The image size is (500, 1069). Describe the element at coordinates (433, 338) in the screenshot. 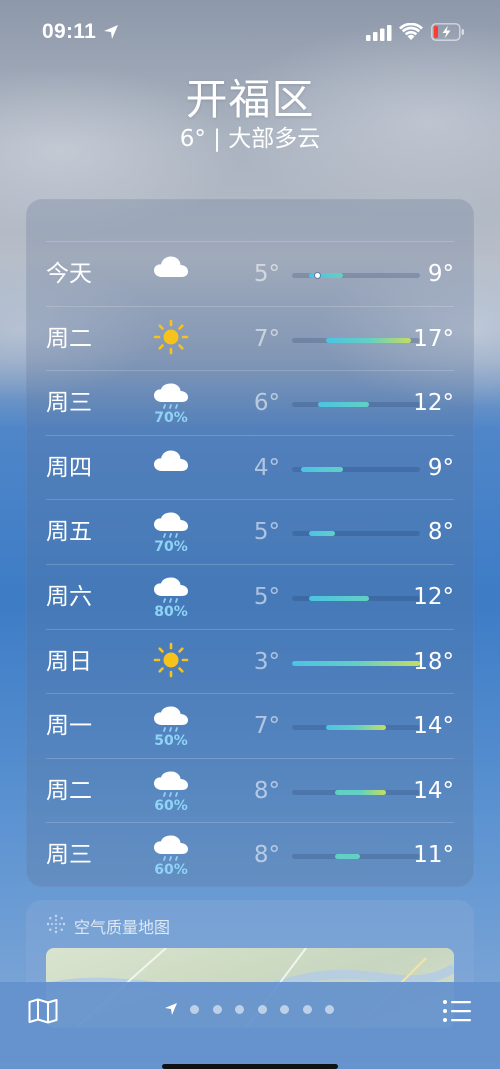

I see `temp-high: 17°` at that location.